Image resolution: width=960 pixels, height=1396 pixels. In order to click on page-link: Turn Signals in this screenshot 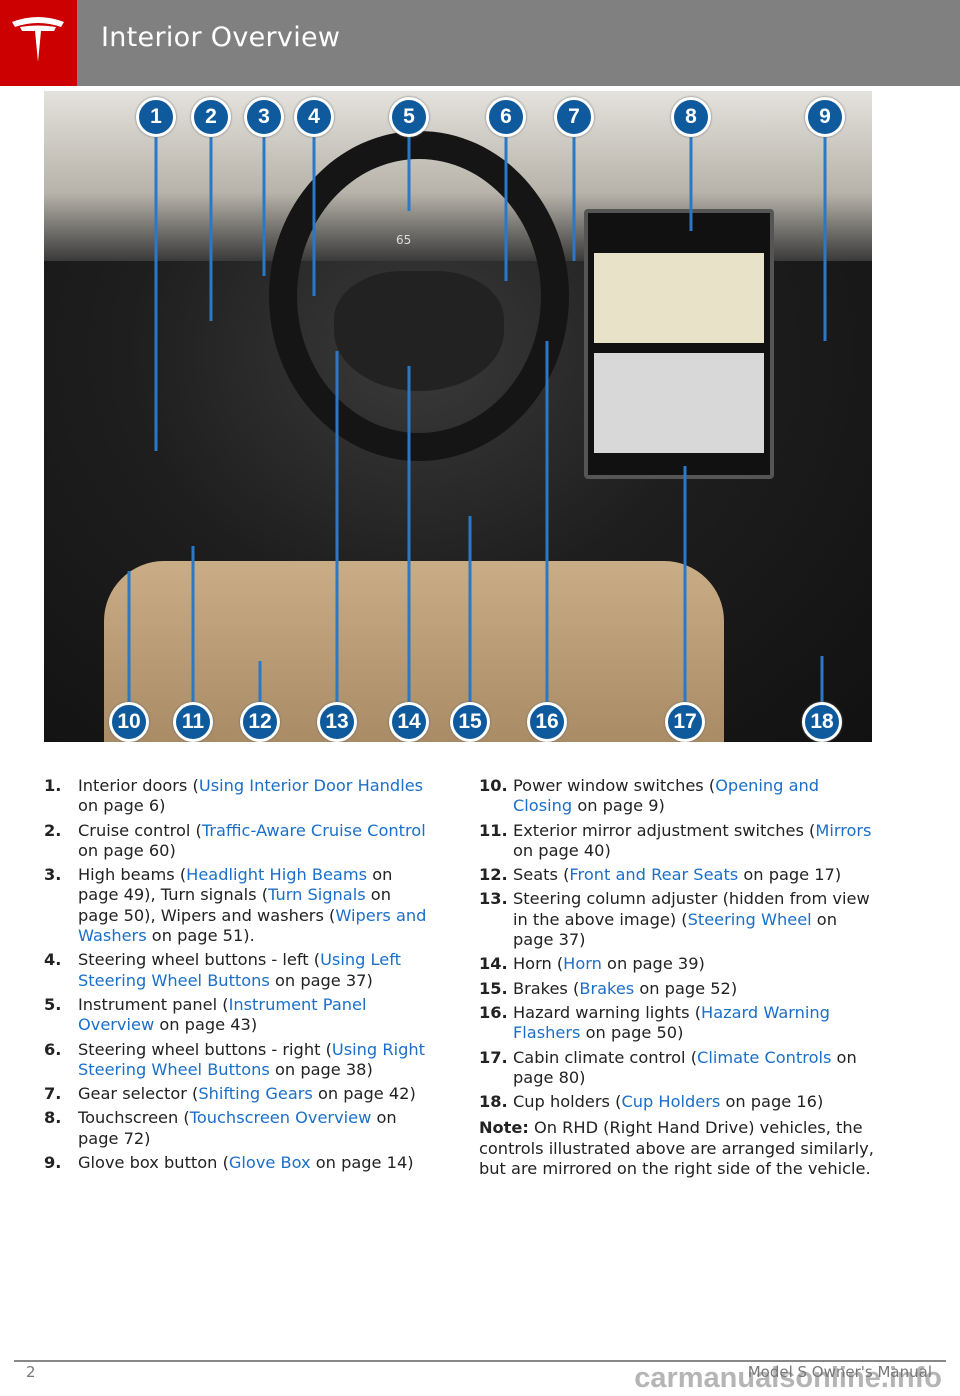, I will do `click(317, 894)`.